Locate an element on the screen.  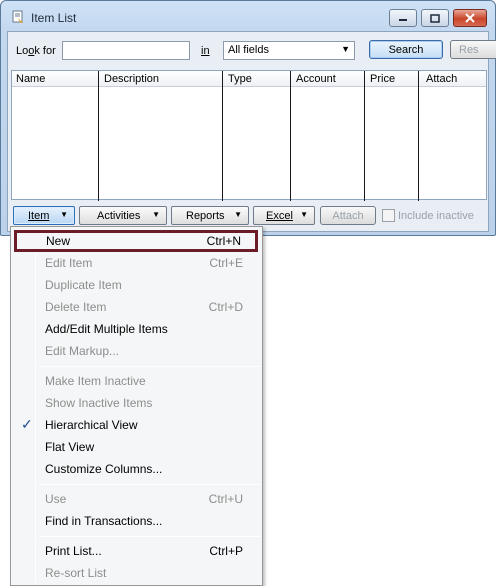
menu-item-shortcut: Ctrl+N is located at coordinates (223, 241).